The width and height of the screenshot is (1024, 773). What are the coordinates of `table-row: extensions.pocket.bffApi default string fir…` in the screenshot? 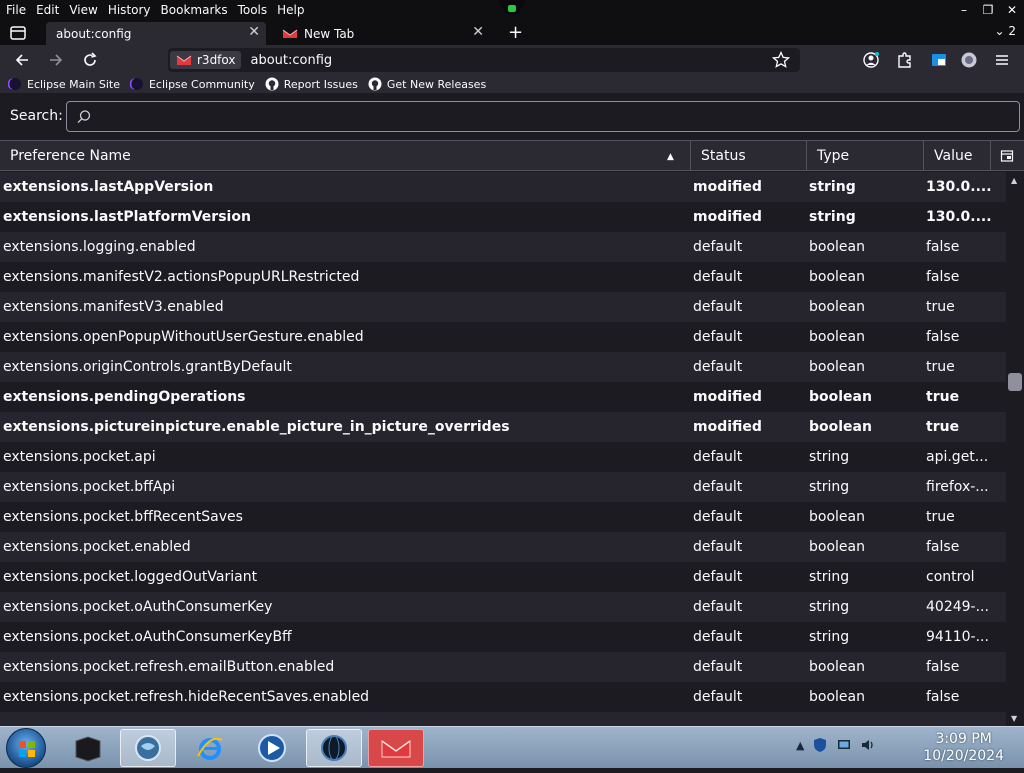 It's located at (503, 487).